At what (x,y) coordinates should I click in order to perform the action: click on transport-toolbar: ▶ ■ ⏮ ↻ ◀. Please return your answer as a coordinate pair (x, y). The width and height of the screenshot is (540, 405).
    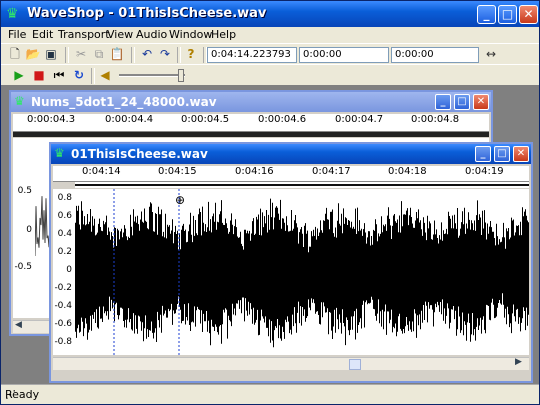
    Looking at the image, I should click on (270, 74).